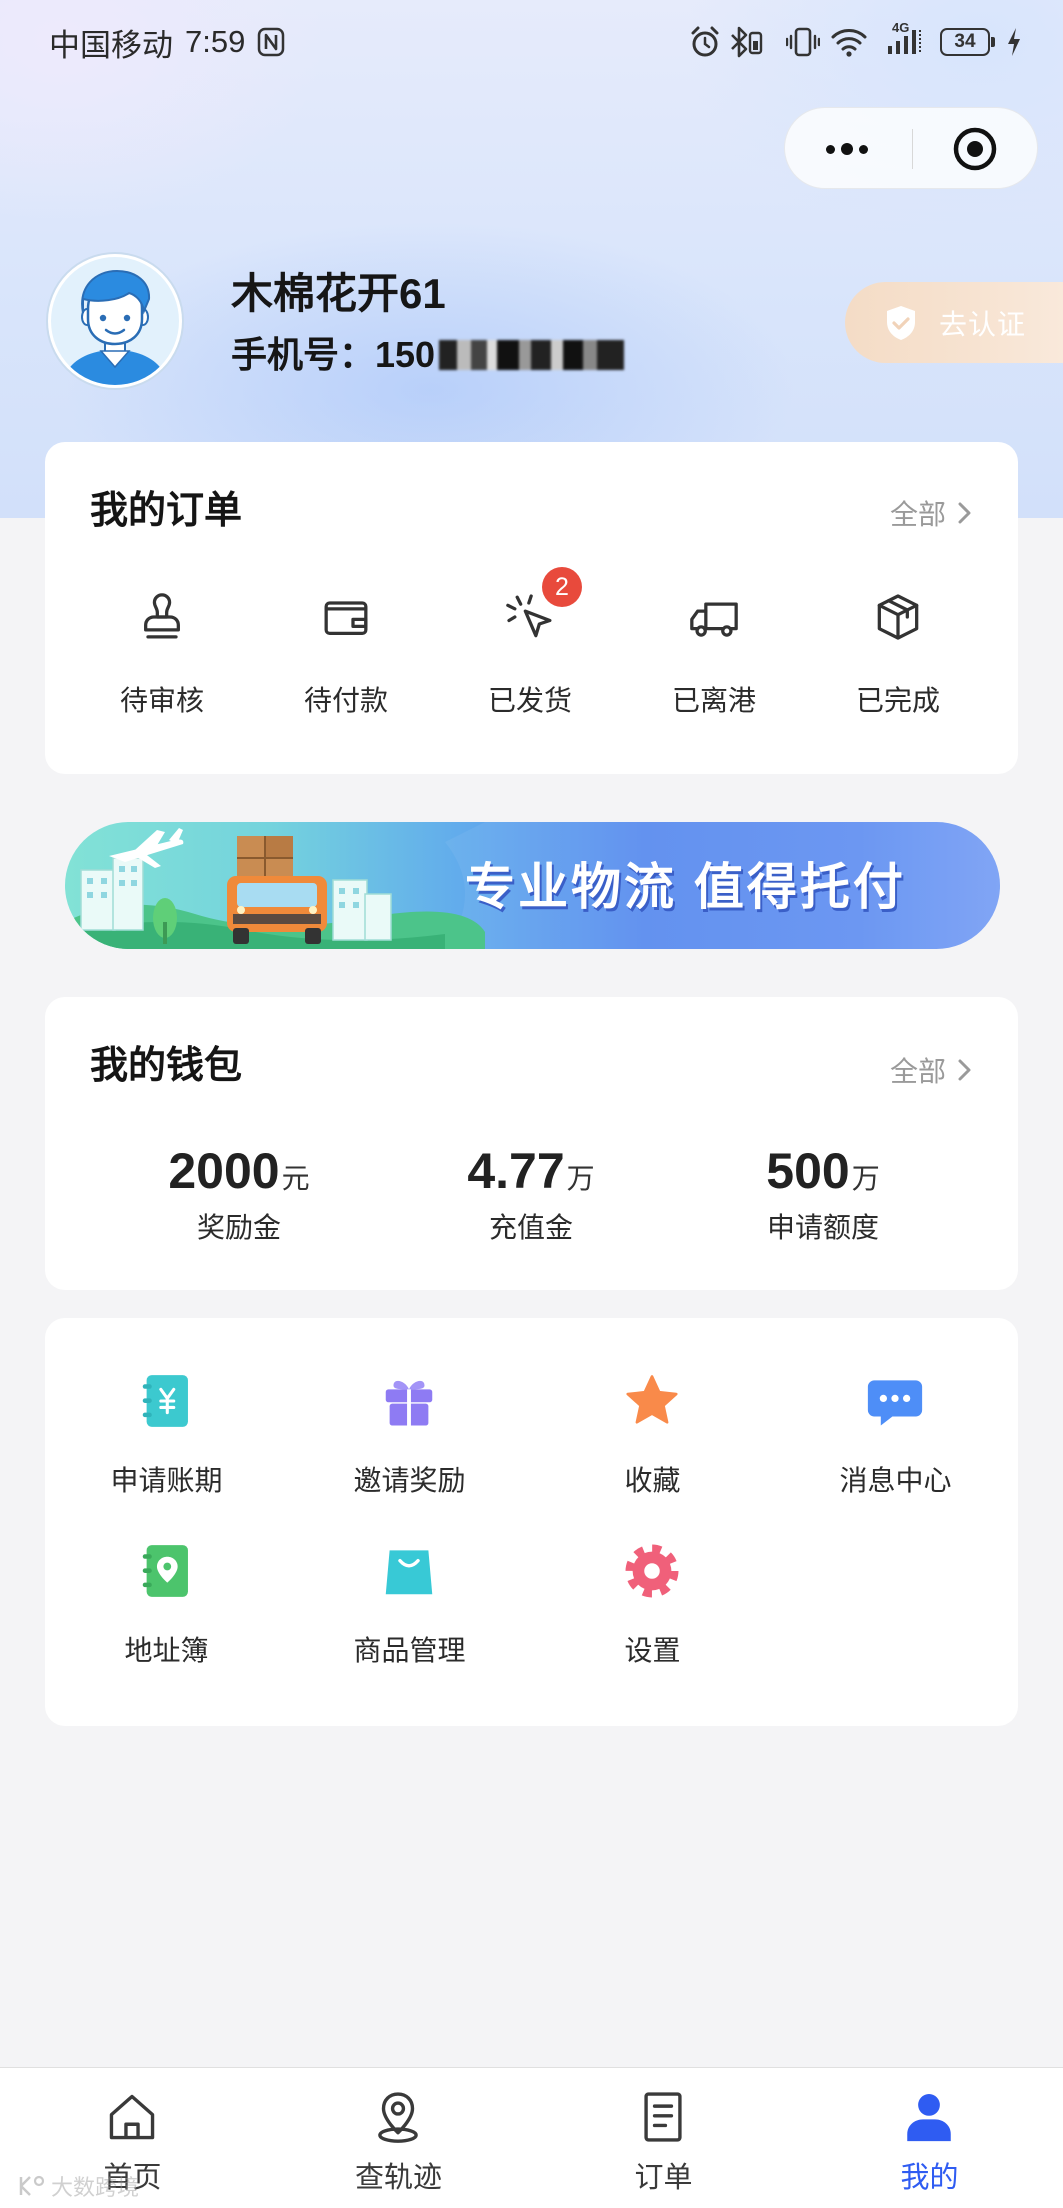 This screenshot has width=1063, height=2208. I want to click on wallet-card: 我的钱包 全部 2000元 奖励金 4.77万 充值金 500万 申请额度, so click(531, 1143).